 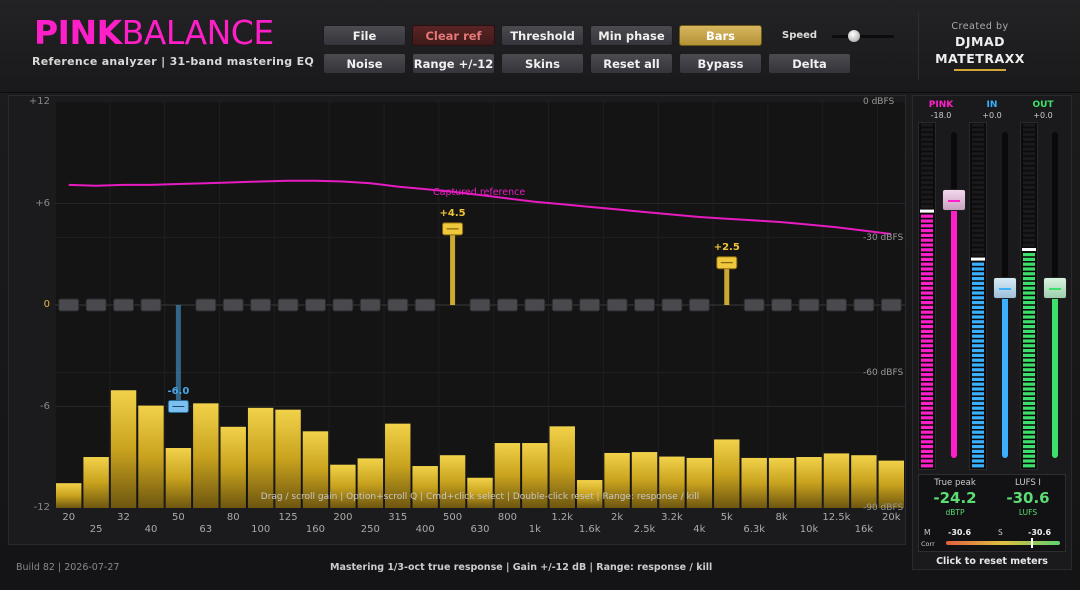 What do you see at coordinates (980, 70) in the screenshot?
I see `author-underline` at bounding box center [980, 70].